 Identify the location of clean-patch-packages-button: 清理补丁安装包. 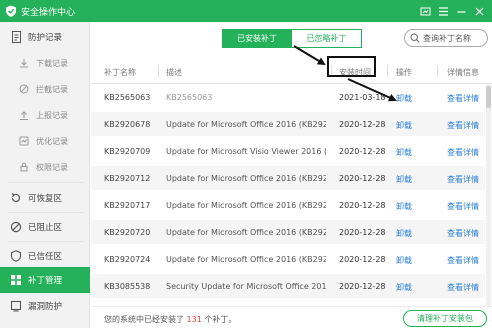
(445, 318).